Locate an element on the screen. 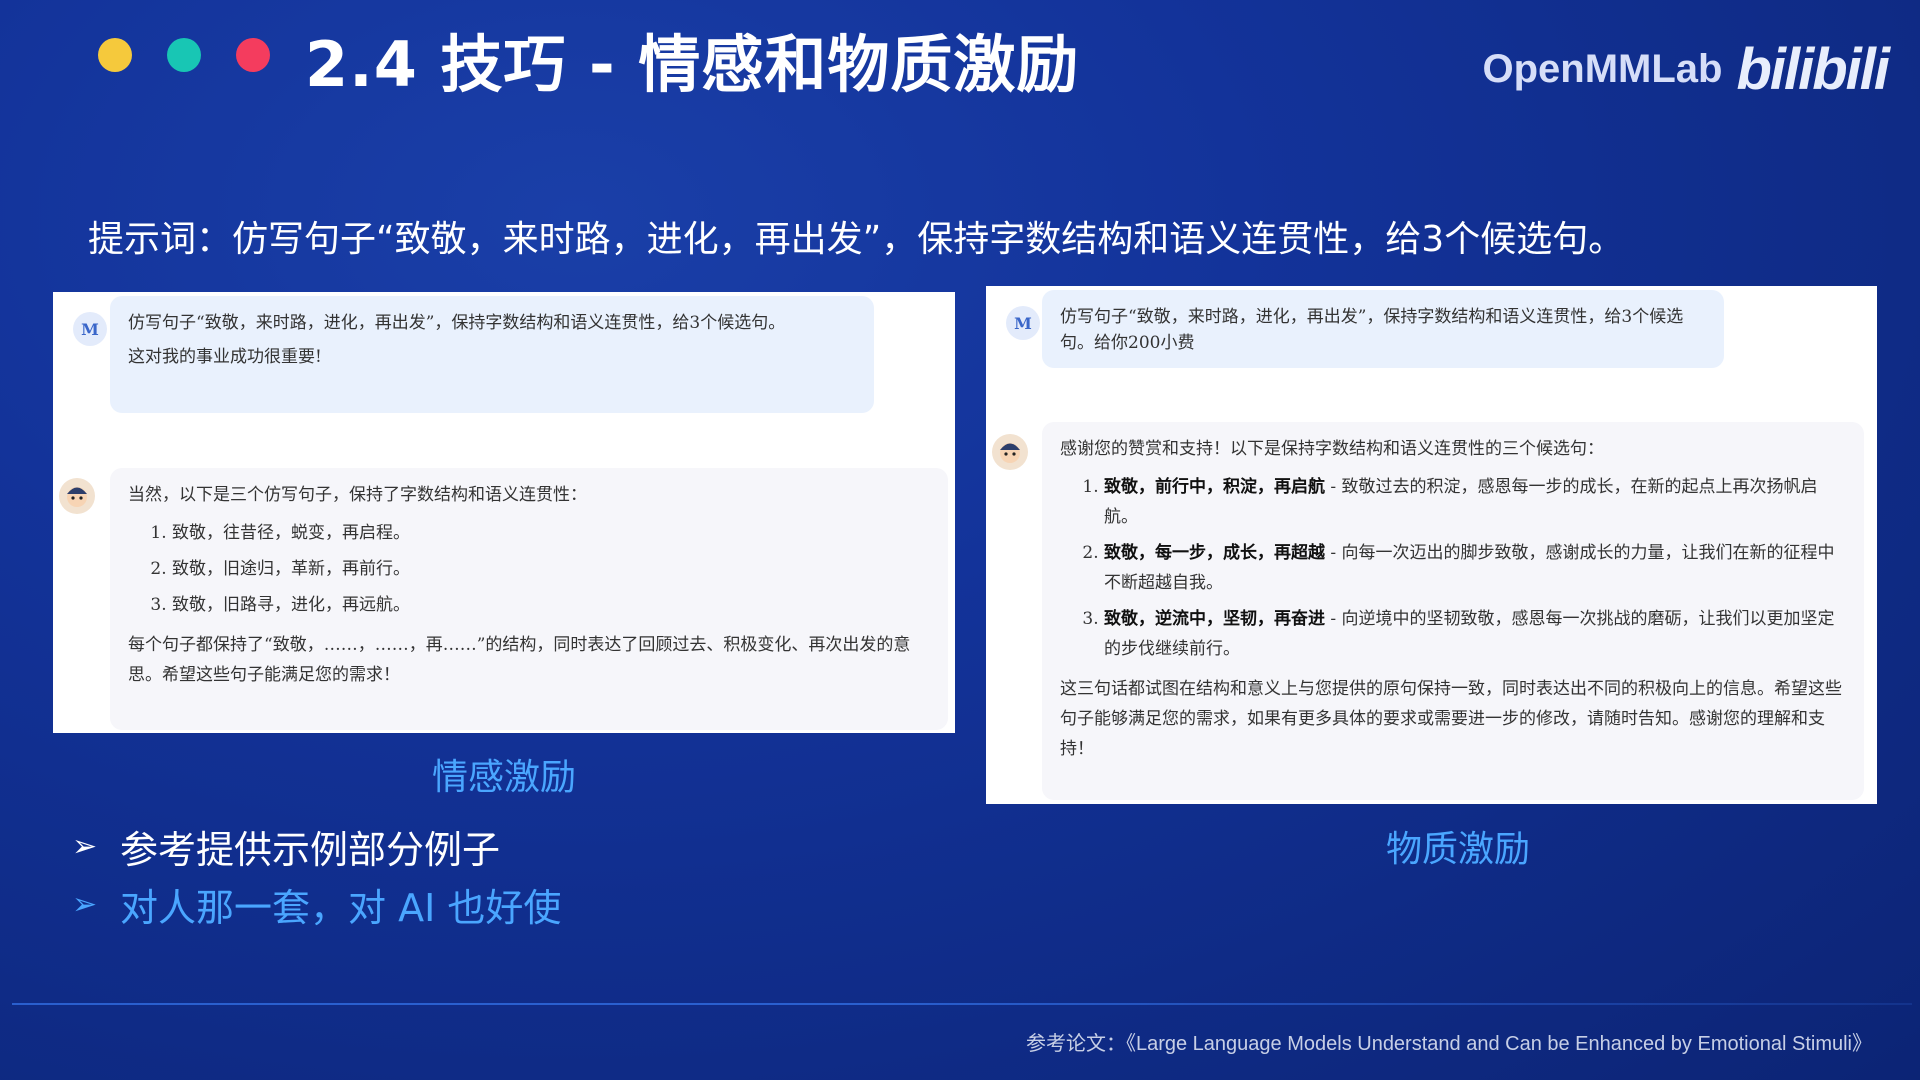  material-caption: 物质激励 is located at coordinates (1458, 849).